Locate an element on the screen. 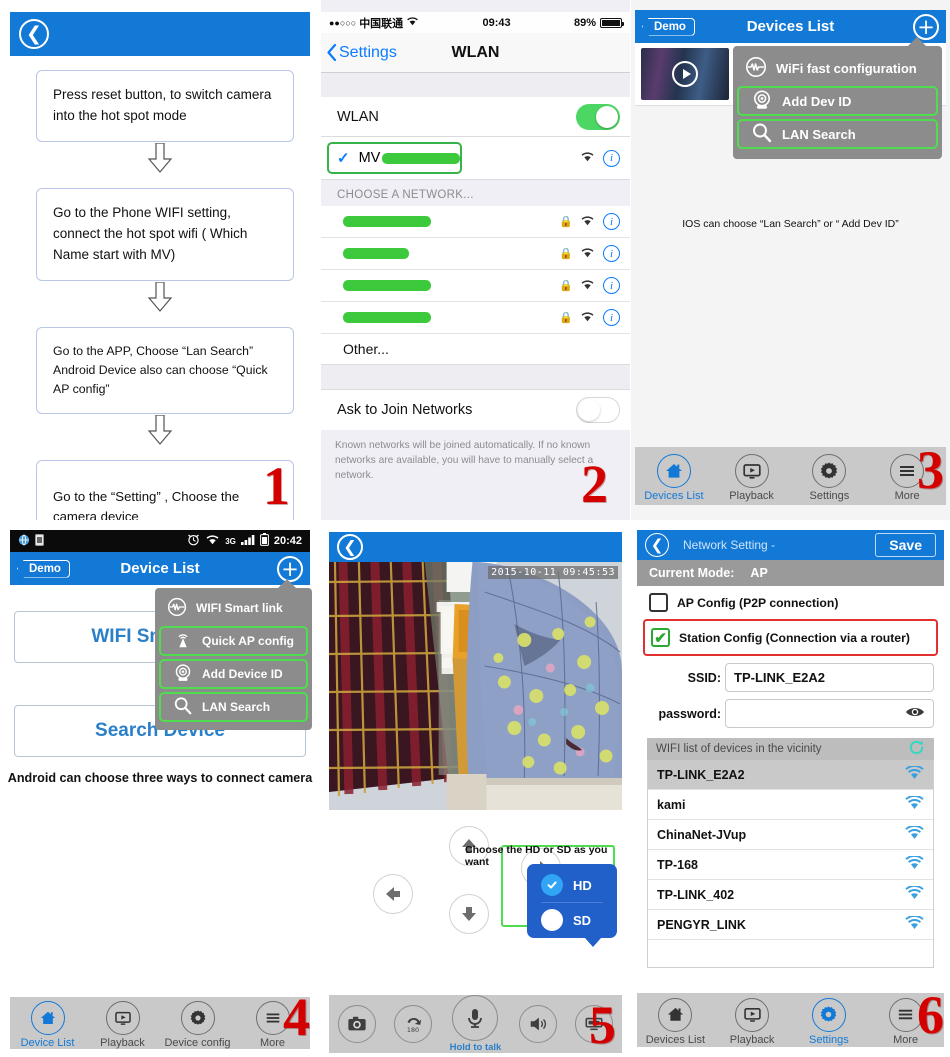  menu-item-wifi-smart-link: WIFI Smart link is located at coordinates (233, 608).